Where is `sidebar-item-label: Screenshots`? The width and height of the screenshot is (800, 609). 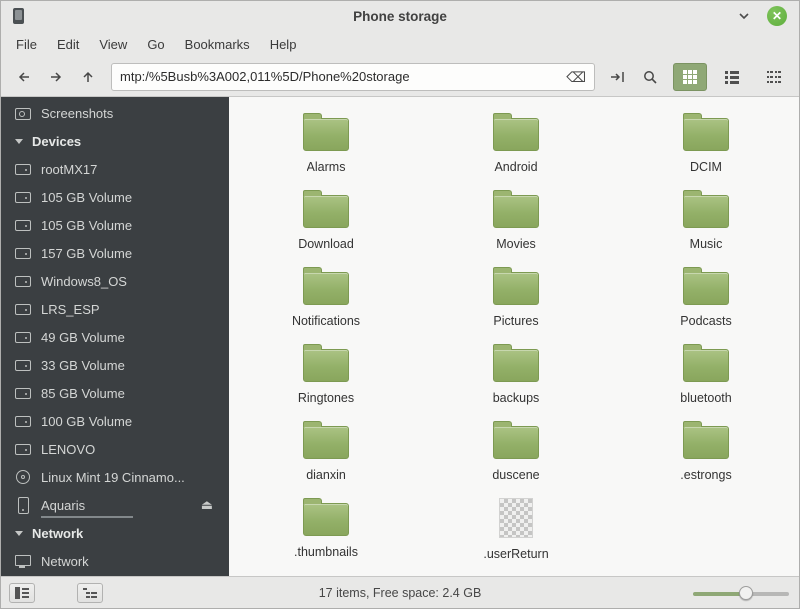
sidebar-item-label: Screenshots is located at coordinates (77, 113).